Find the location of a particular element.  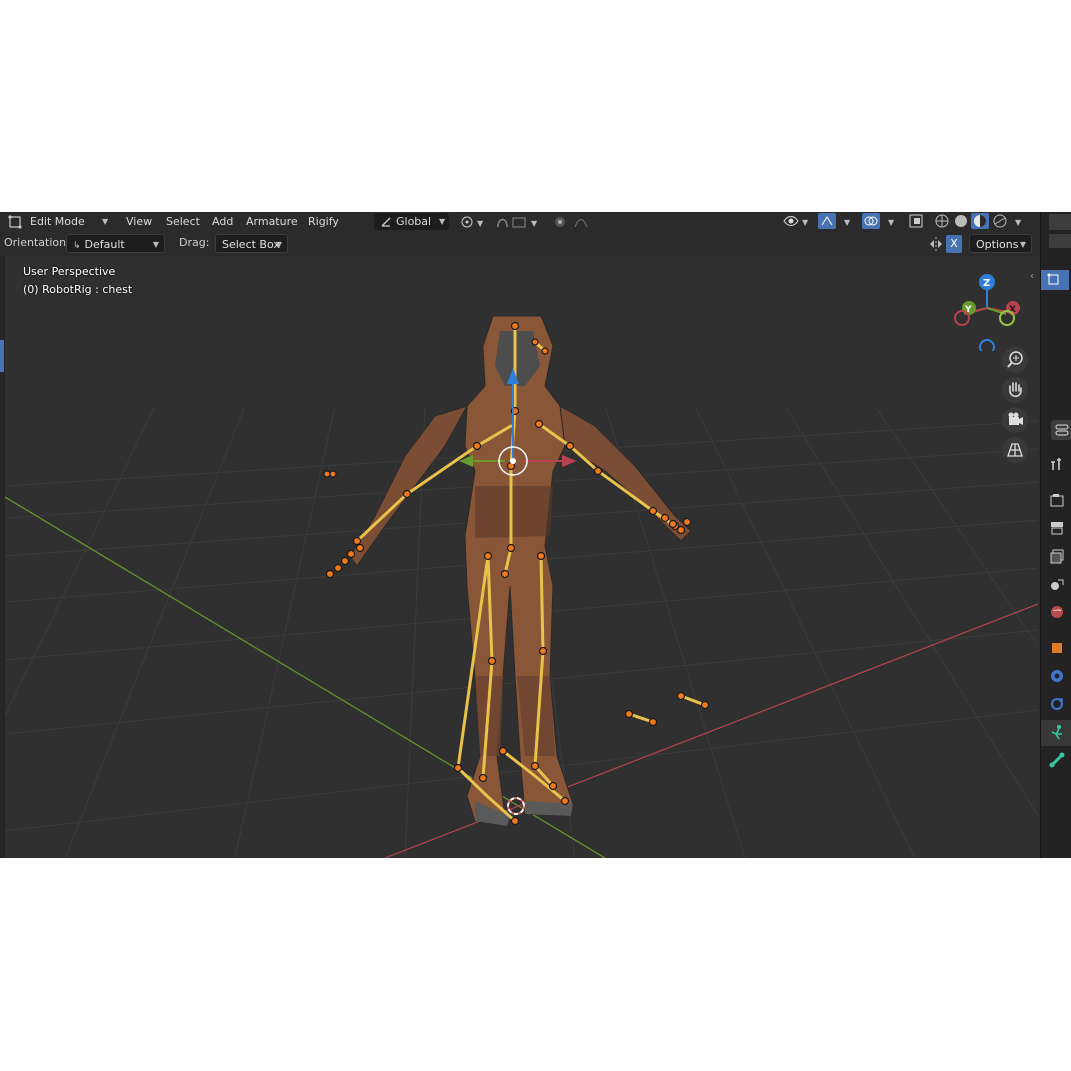

3d-cursor is located at coordinates (516, 806).